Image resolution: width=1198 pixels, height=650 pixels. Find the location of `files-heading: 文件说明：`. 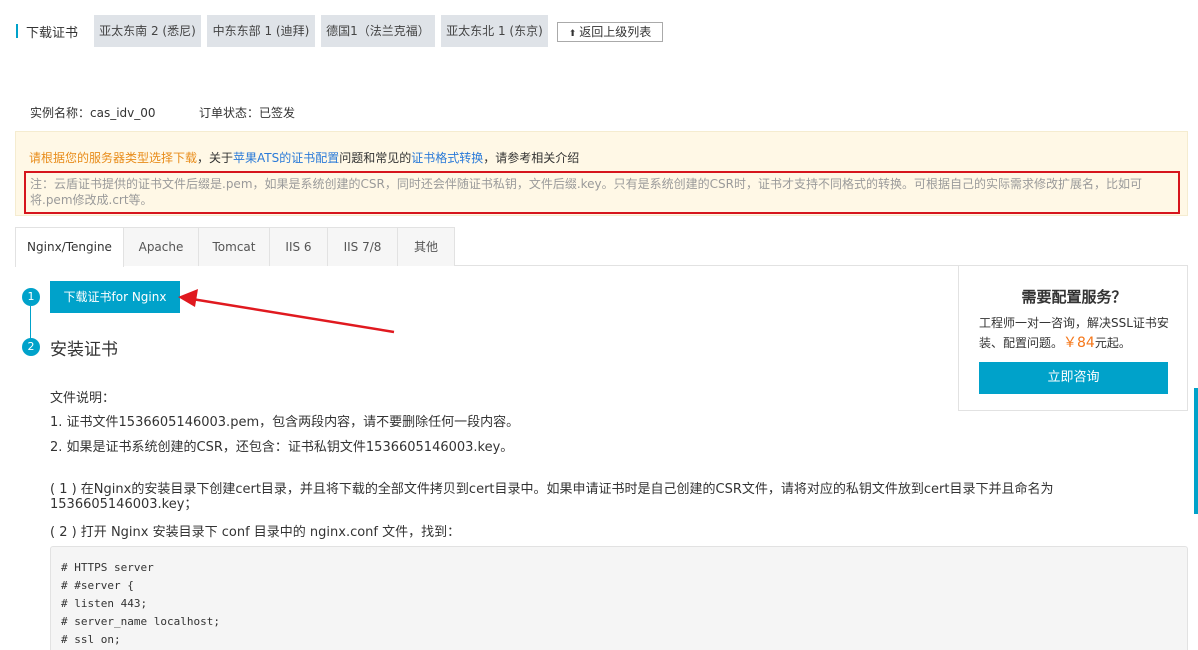

files-heading: 文件说明： is located at coordinates (83, 398).